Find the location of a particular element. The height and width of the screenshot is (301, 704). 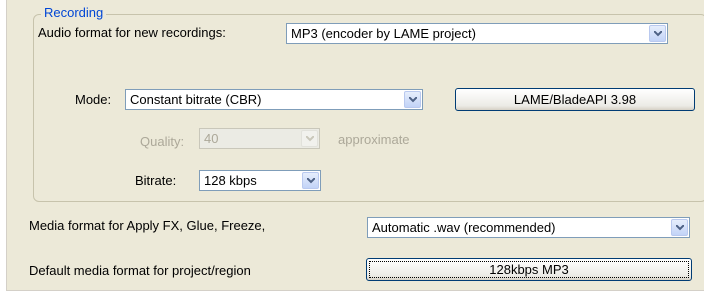

encoder-settings-button: LAME/BladeAPI 3.98 is located at coordinates (575, 99).